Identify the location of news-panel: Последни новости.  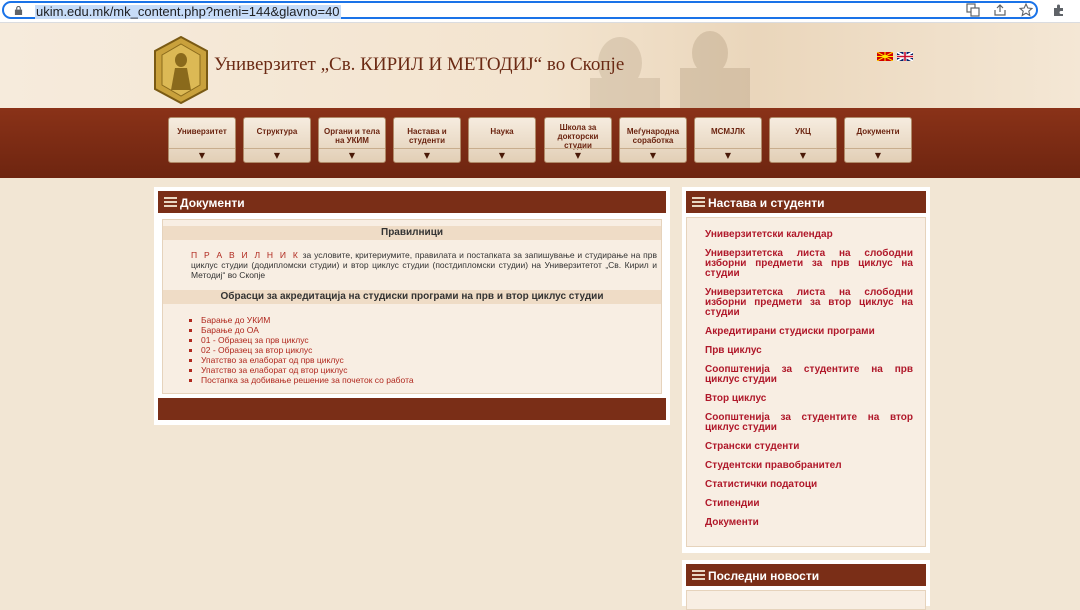
(806, 585).